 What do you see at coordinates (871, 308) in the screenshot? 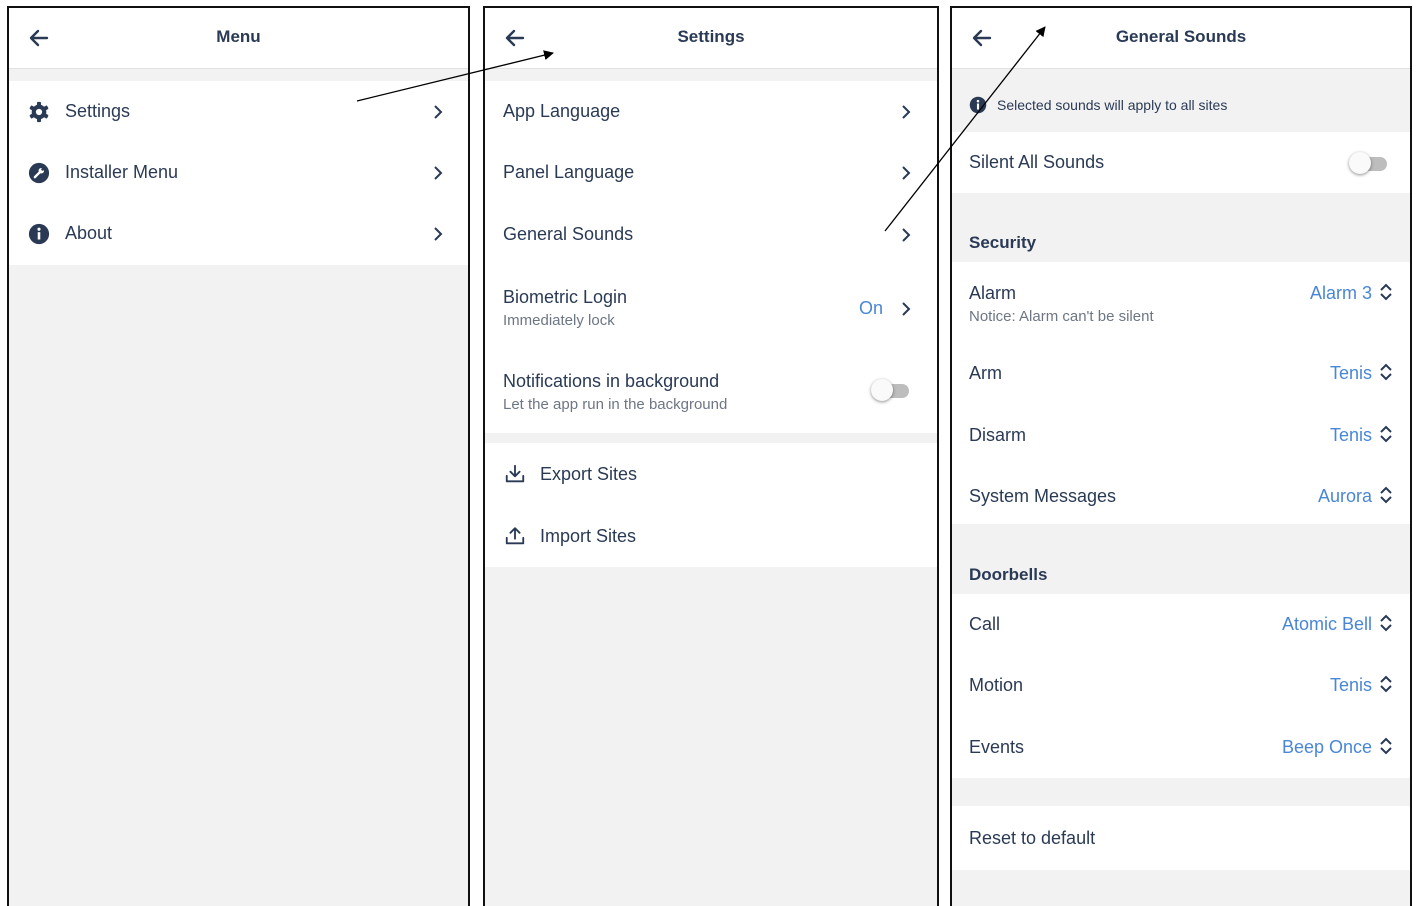
I see `biometric-value: On` at bounding box center [871, 308].